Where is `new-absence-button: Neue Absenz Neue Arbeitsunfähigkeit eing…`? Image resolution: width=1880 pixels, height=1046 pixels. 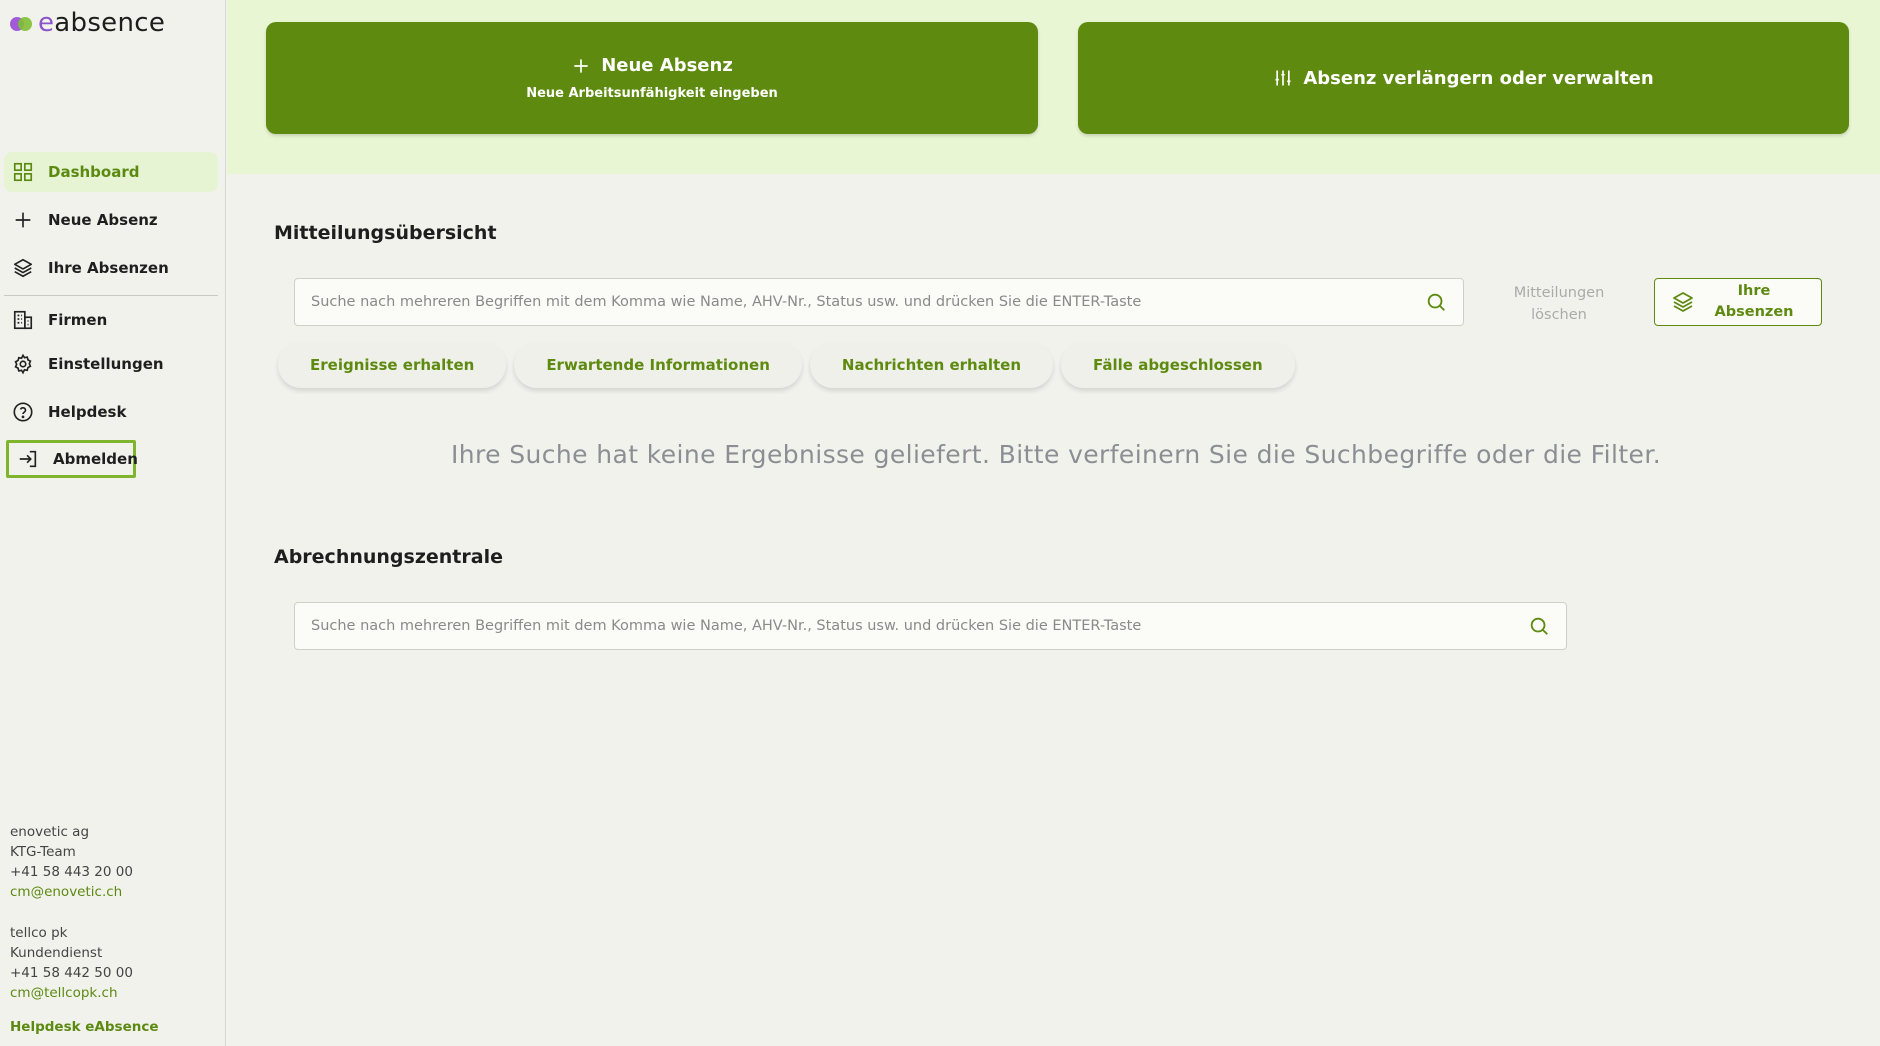 new-absence-button: Neue Absenz Neue Arbeitsunfähigkeit eing… is located at coordinates (652, 78).